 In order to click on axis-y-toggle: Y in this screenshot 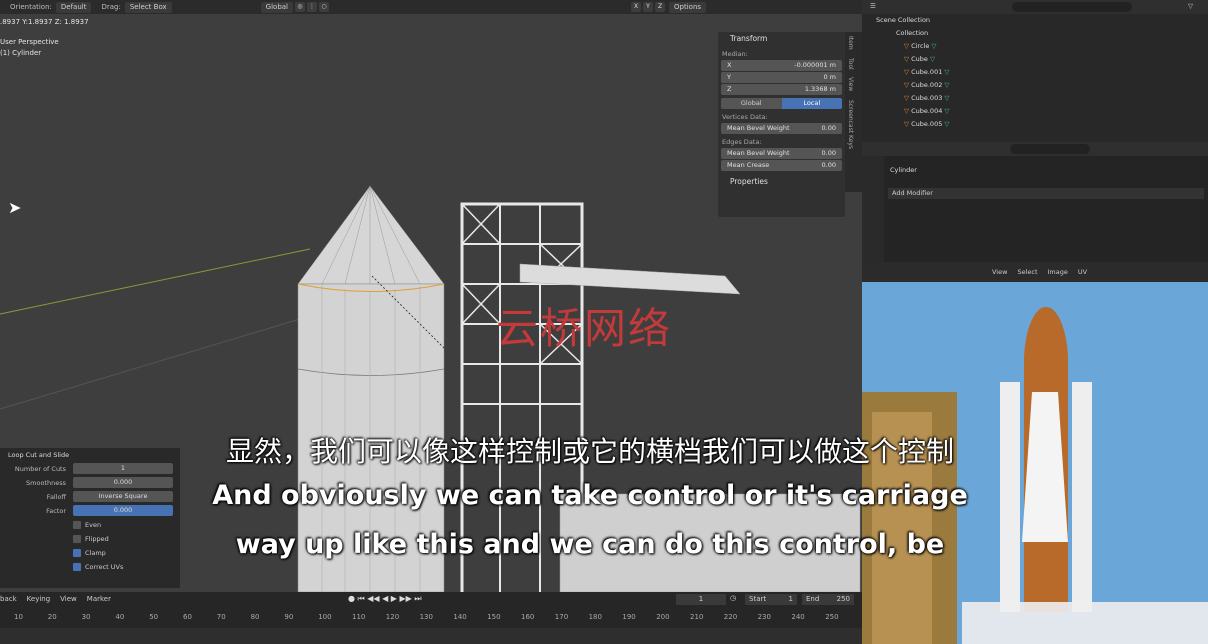, I will do `click(648, 7)`.